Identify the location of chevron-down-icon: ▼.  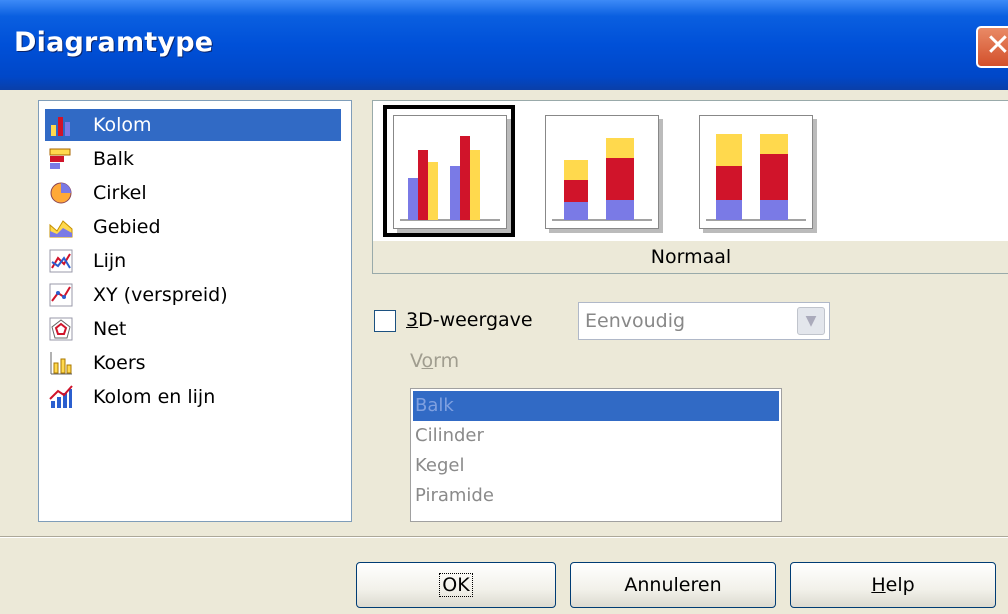
(811, 321).